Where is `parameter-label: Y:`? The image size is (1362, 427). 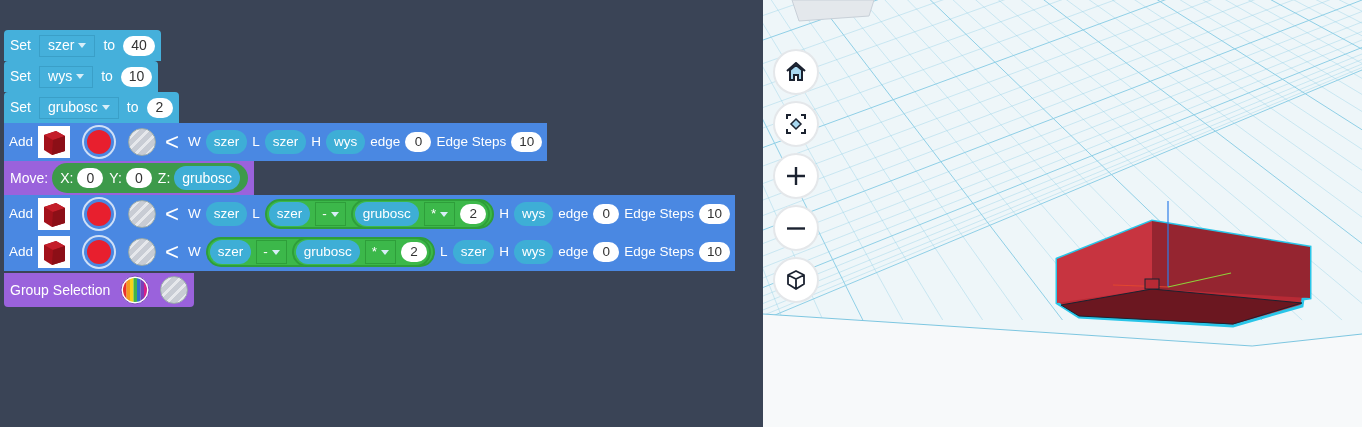
parameter-label: Y: is located at coordinates (115, 178).